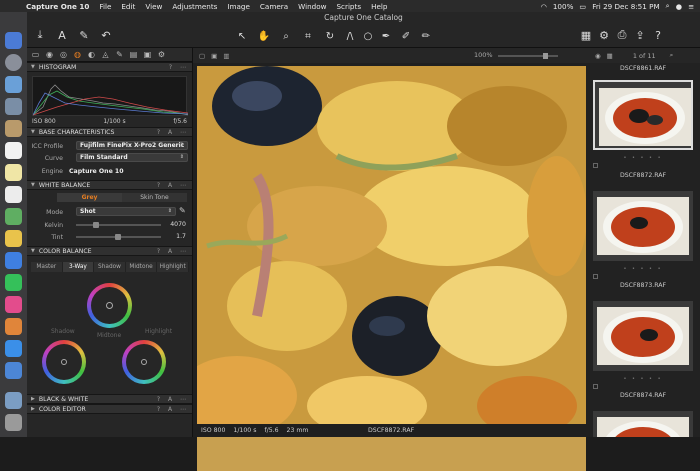 Image resolution: width=700 pixels, height=471 pixels. What do you see at coordinates (128, 6) in the screenshot?
I see `menu-edit: Edit` at bounding box center [128, 6].